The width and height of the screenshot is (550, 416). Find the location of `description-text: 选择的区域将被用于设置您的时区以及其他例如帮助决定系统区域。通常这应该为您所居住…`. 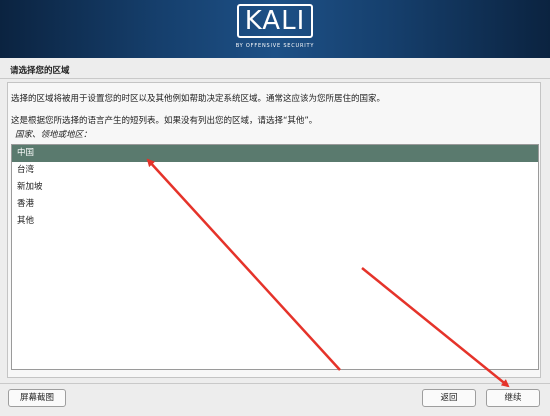

description-text: 选择的区域将被用于设置您的时区以及其他例如帮助决定系统区域。通常这应该为您所居住… is located at coordinates (198, 99).